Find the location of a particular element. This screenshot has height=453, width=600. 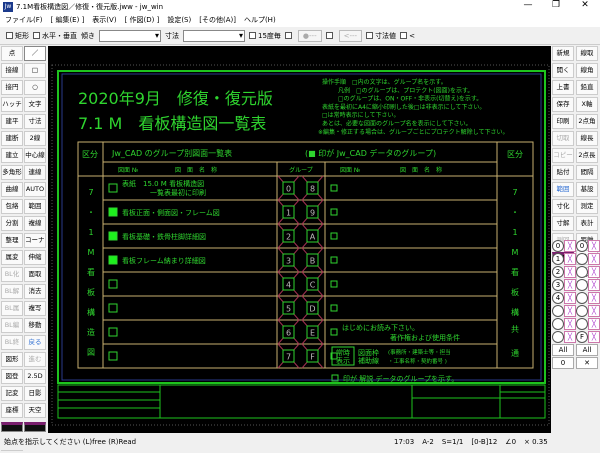

status-paper: A-2 is located at coordinates (428, 442).